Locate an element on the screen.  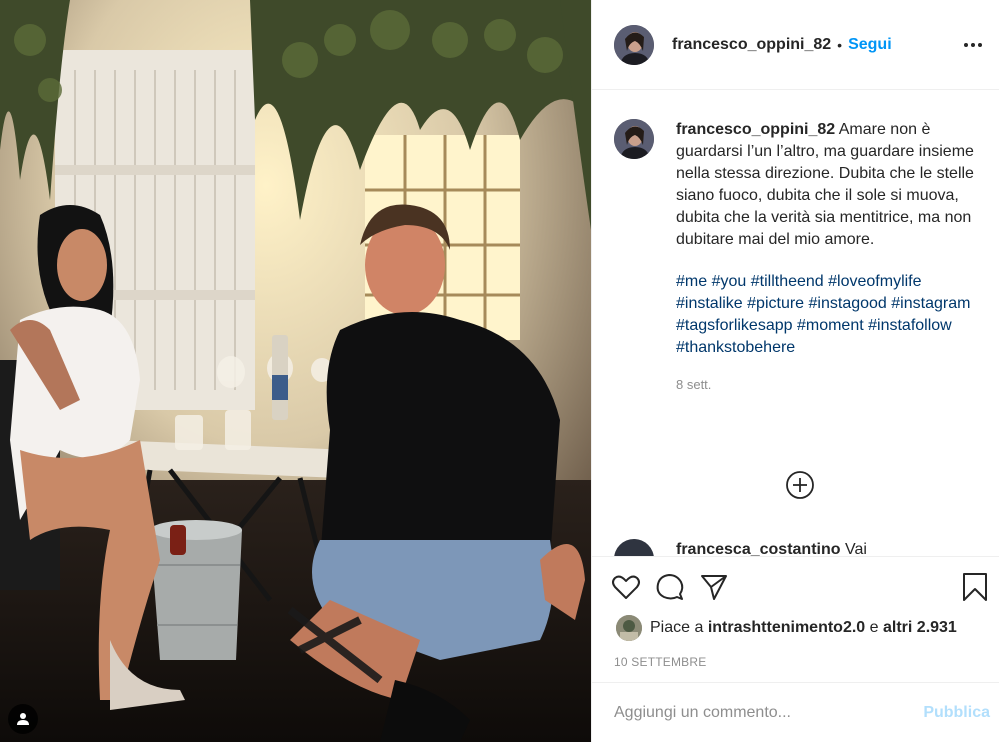
commenter-avatar is located at coordinates (634, 547).